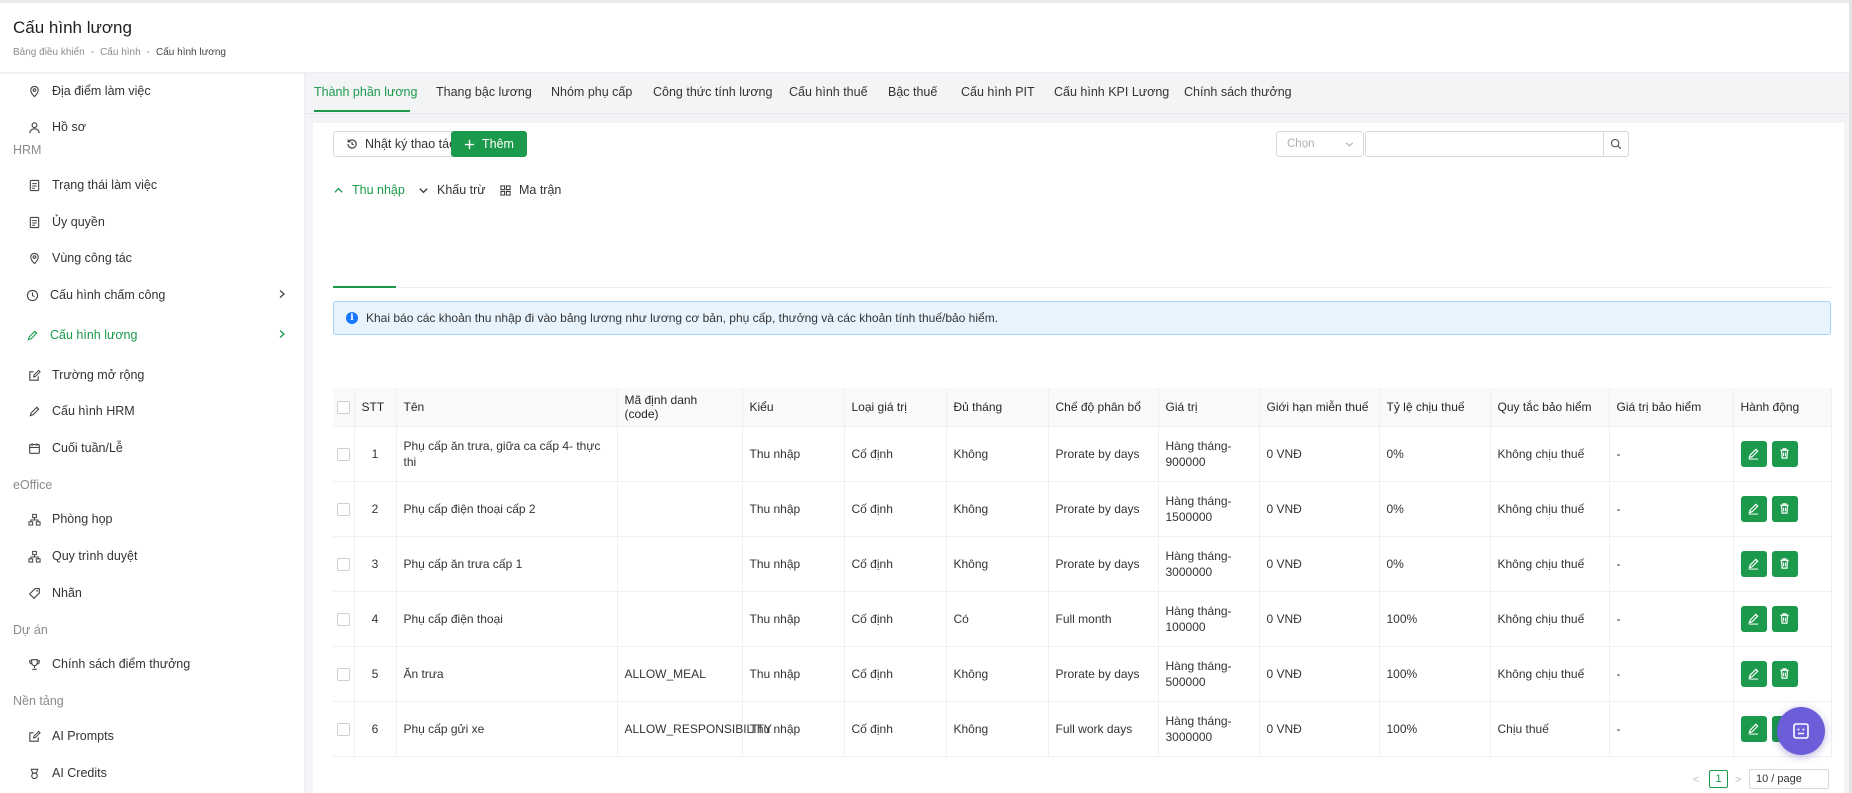 This screenshot has width=1852, height=793. Describe the element at coordinates (452, 190) in the screenshot. I see `subtab-deduction: Khấu trừ` at that location.